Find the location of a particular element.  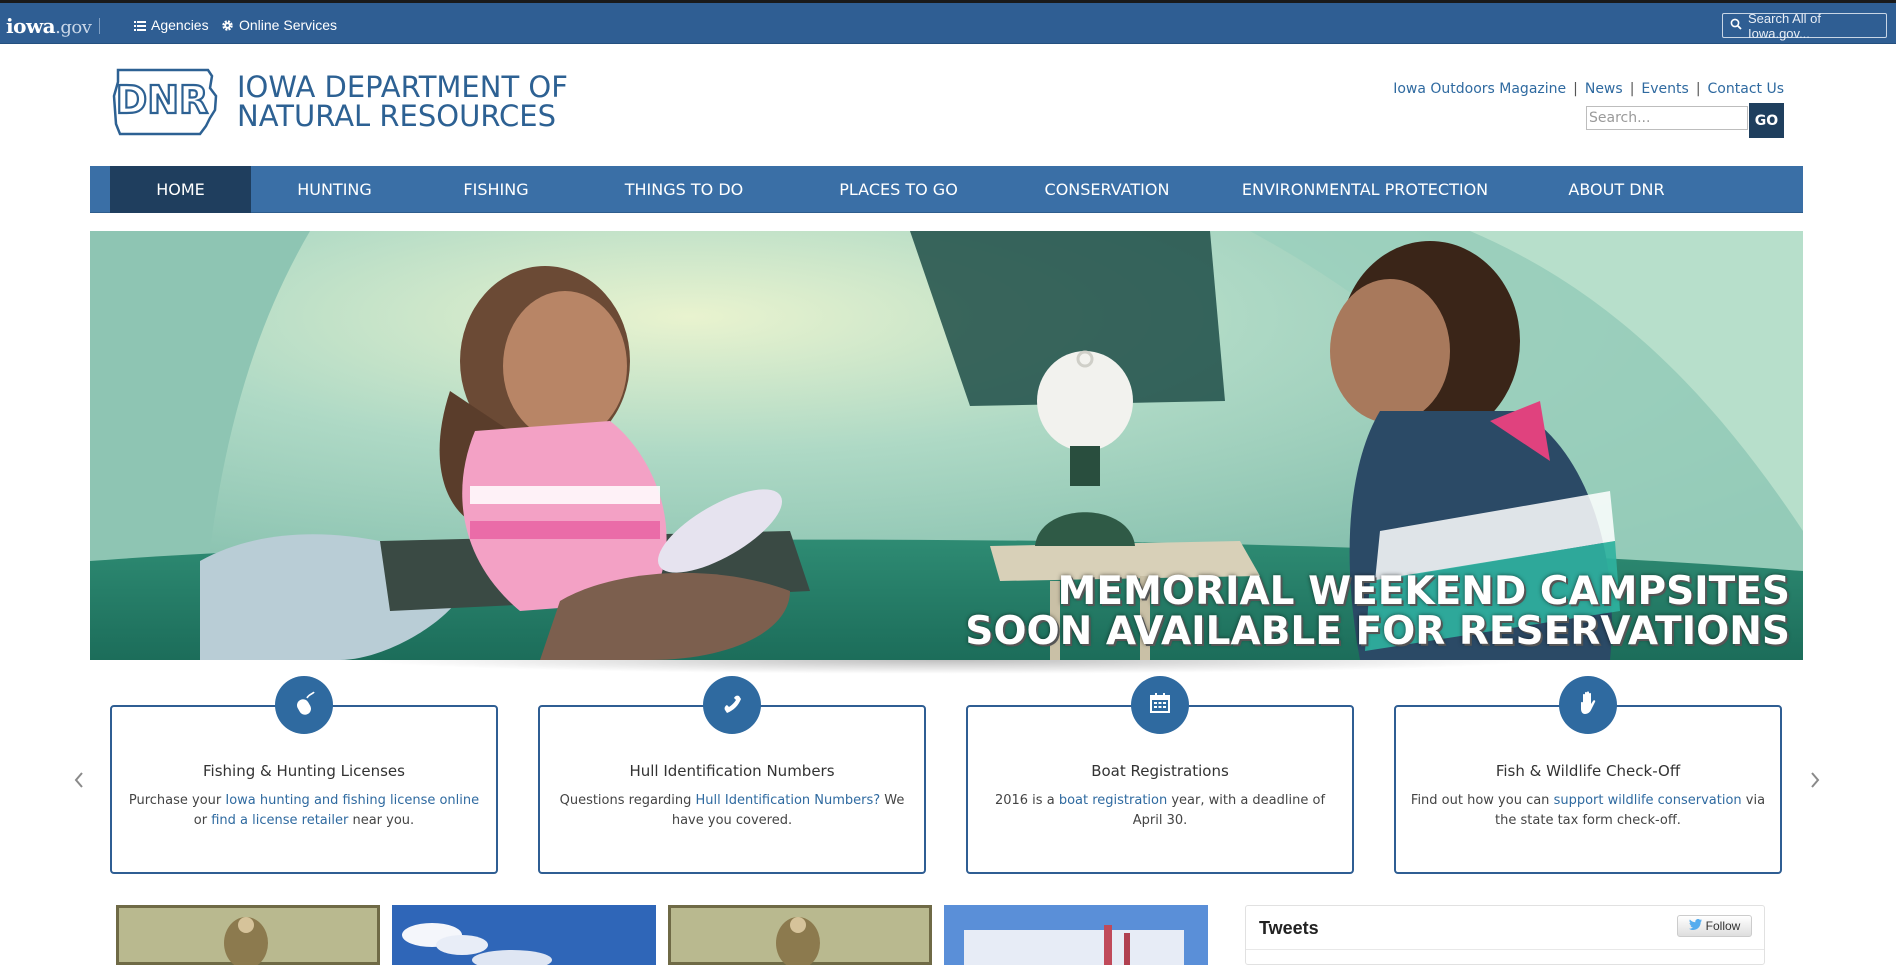

card-text-part: Questions regarding is located at coordinates (627, 800).